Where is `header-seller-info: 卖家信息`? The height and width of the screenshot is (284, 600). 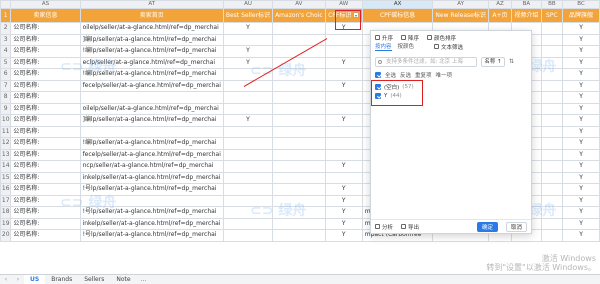 header-seller-info: 卖家信息 is located at coordinates (45, 15).